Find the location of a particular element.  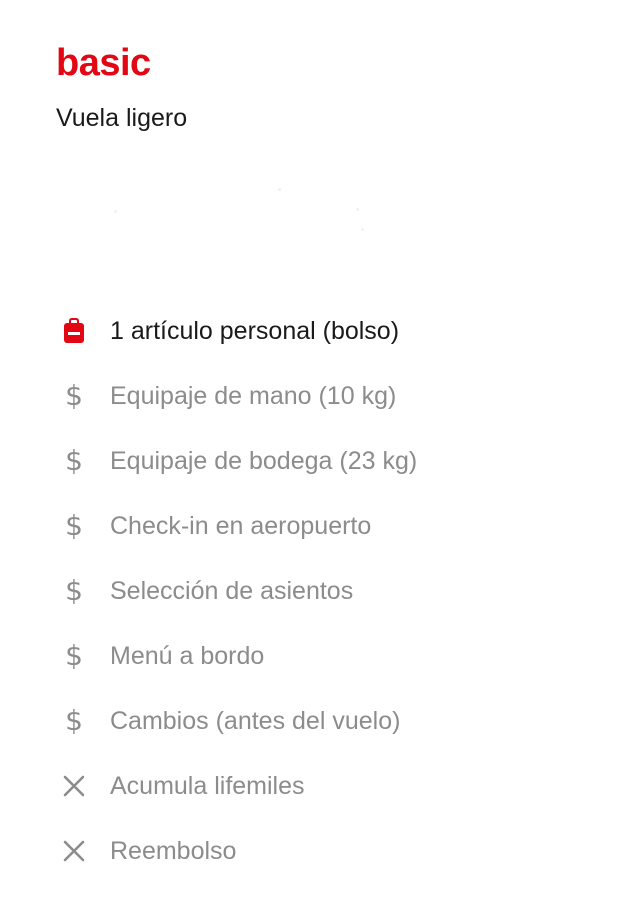

feature-label: Equipaje de bodega (23 kg) is located at coordinates (264, 460).